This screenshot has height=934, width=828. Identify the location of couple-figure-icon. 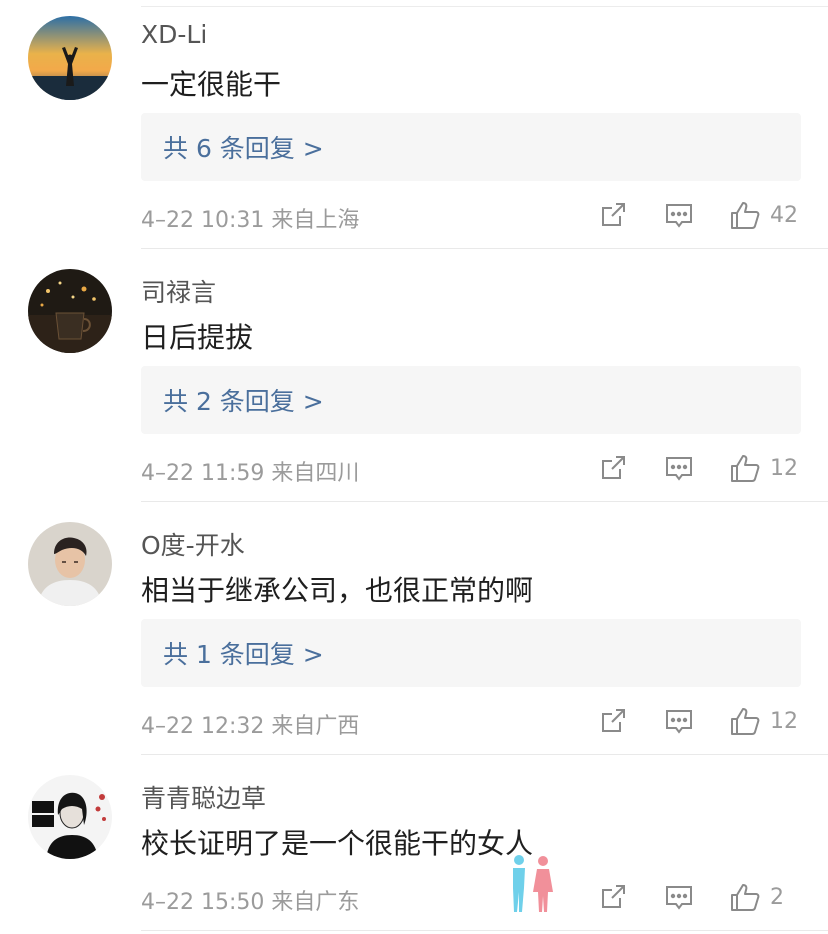
(531, 883).